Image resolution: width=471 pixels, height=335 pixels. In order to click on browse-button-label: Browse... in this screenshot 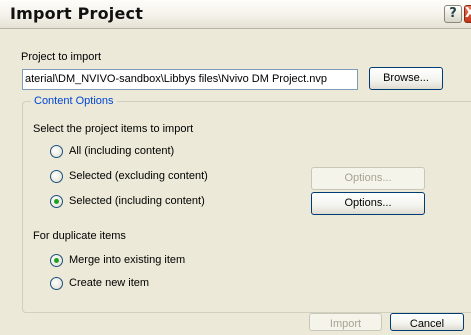, I will do `click(406, 78)`.